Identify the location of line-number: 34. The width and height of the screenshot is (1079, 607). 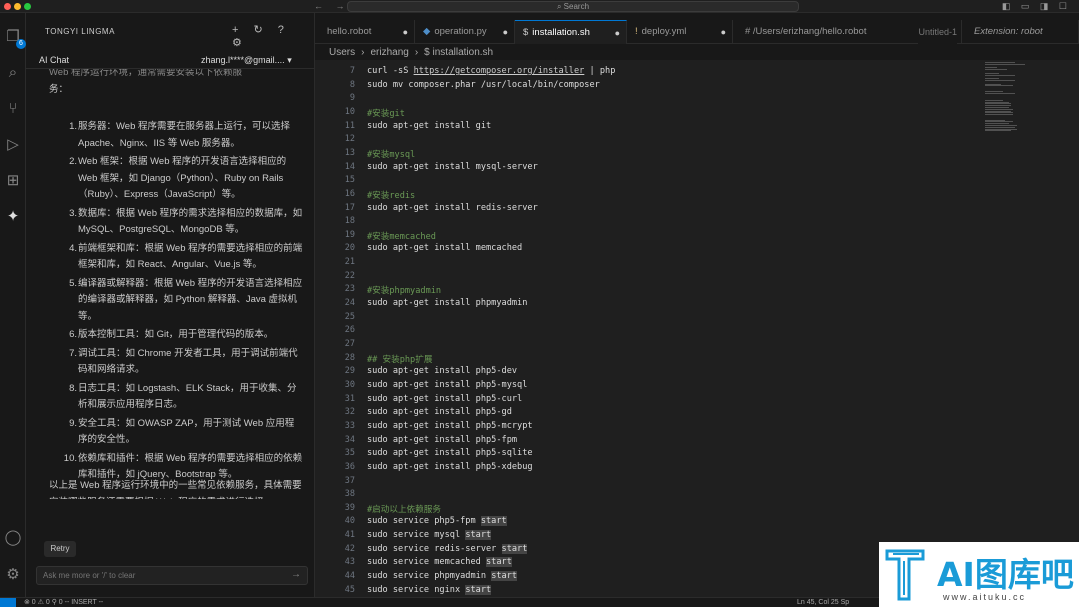
(349, 439).